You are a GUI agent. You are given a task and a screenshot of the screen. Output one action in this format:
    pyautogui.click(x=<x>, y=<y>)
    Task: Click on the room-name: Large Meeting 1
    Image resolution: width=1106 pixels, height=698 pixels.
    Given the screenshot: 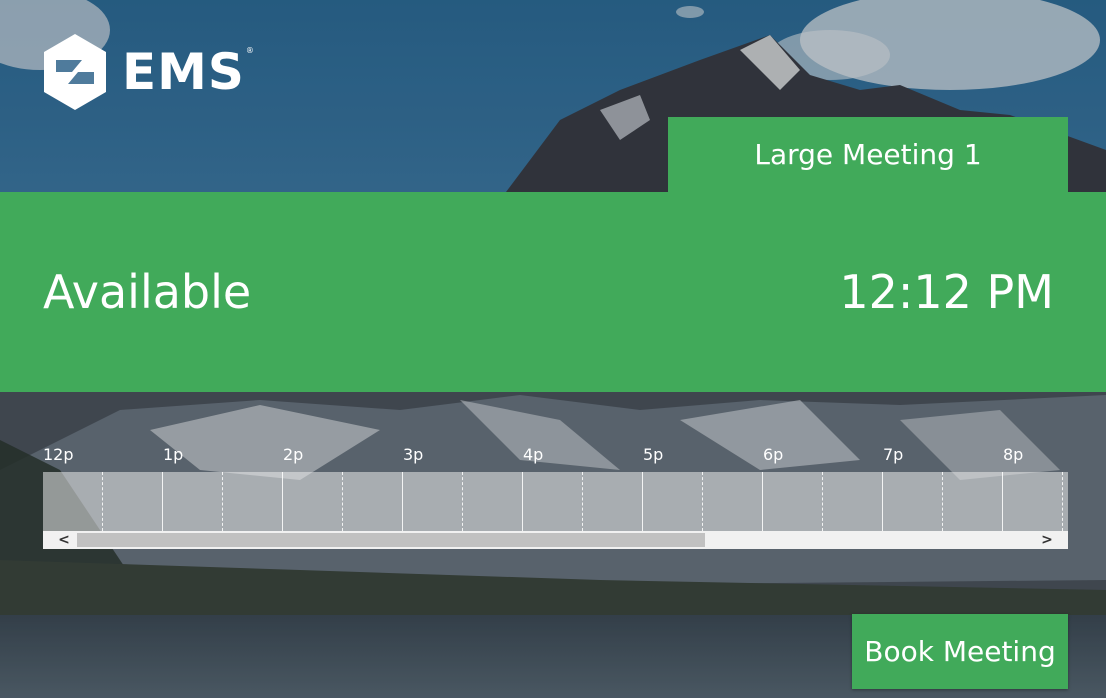 What is the action you would take?
    pyautogui.click(x=868, y=154)
    